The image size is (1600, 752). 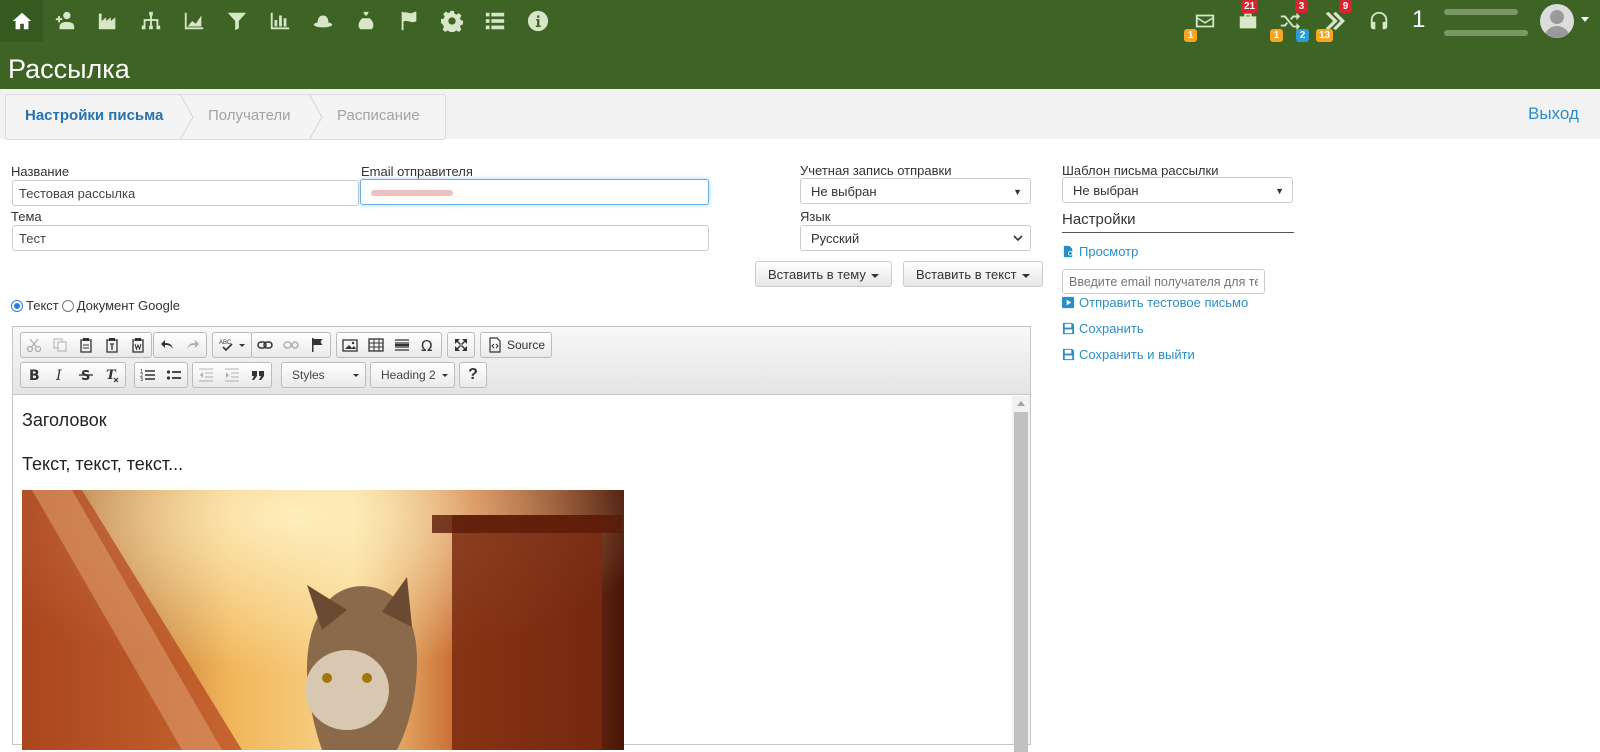 I want to click on insert-into-subject-button: Вставить в тему, so click(x=823, y=274).